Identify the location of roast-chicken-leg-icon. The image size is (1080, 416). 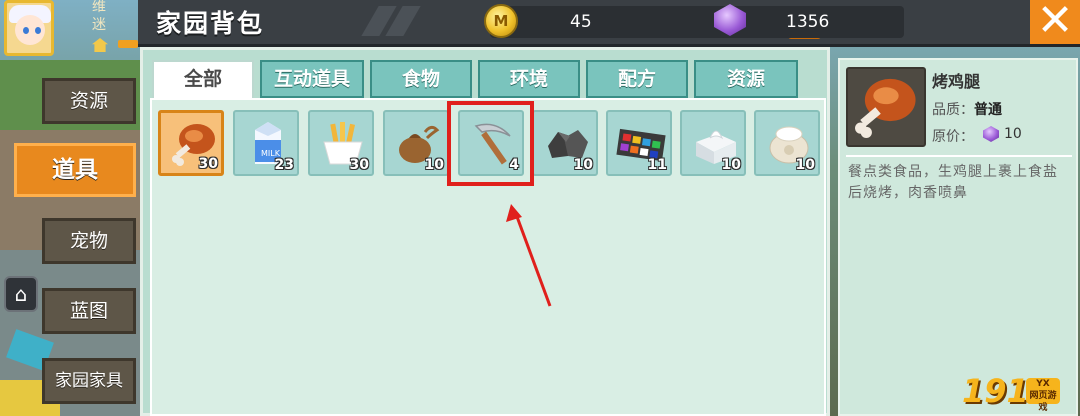
(885, 108).